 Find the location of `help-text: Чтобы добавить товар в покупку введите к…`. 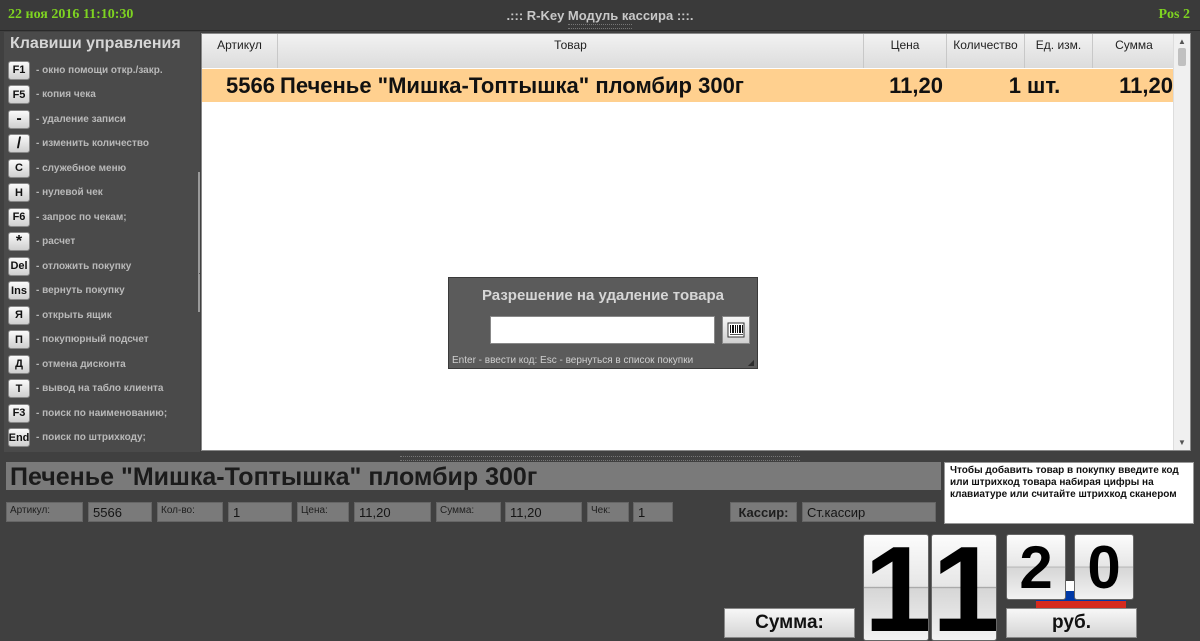

help-text: Чтобы добавить товар в покупку введите к… is located at coordinates (1069, 493).